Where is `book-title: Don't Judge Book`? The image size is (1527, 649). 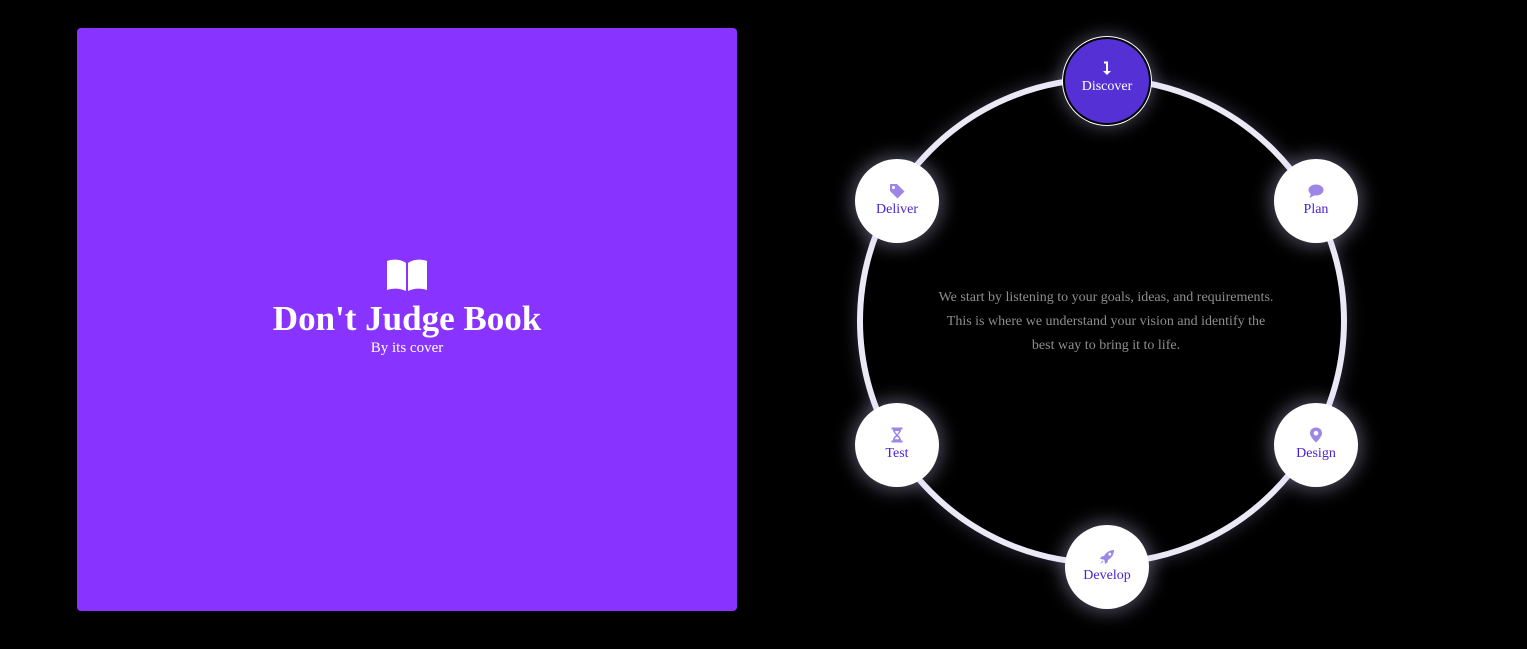
book-title: Don't Judge Book is located at coordinates (407, 318).